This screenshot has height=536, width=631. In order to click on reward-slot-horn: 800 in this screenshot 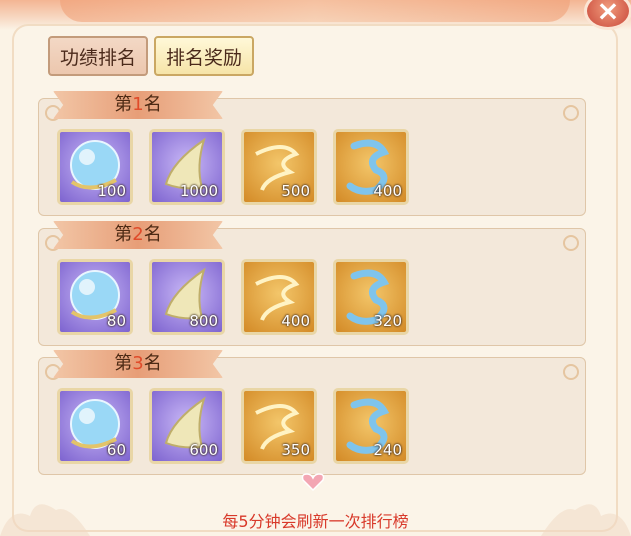, I will do `click(187, 297)`.